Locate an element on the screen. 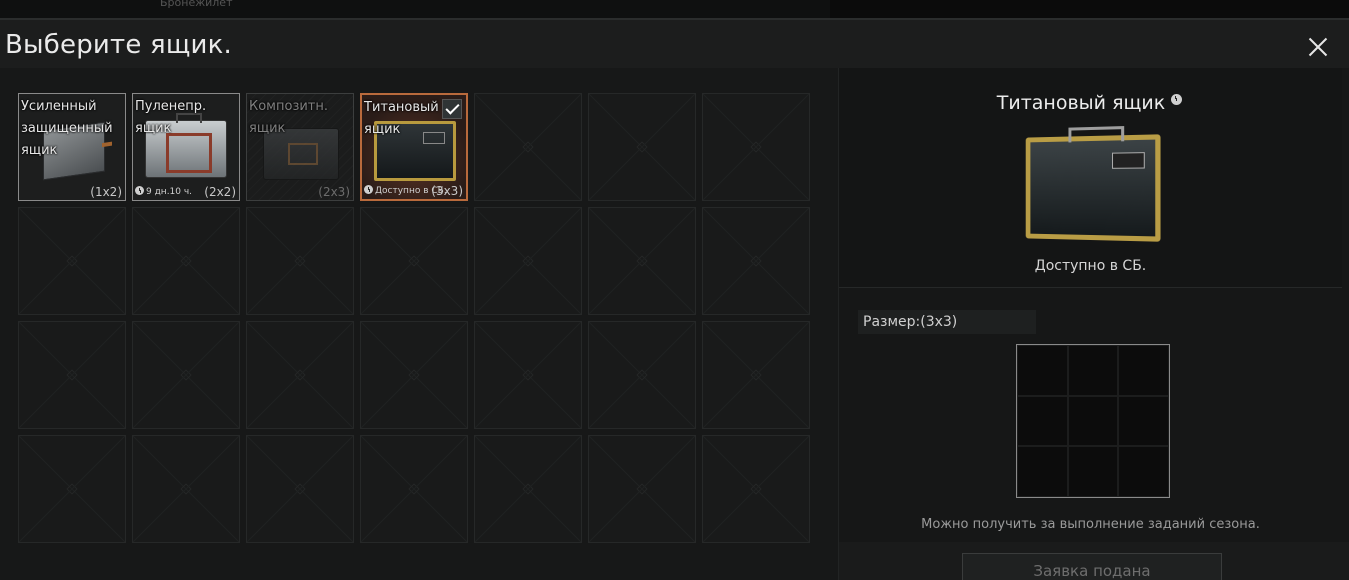  dialog-titlebar: Выберите ящик. is located at coordinates (674, 43).